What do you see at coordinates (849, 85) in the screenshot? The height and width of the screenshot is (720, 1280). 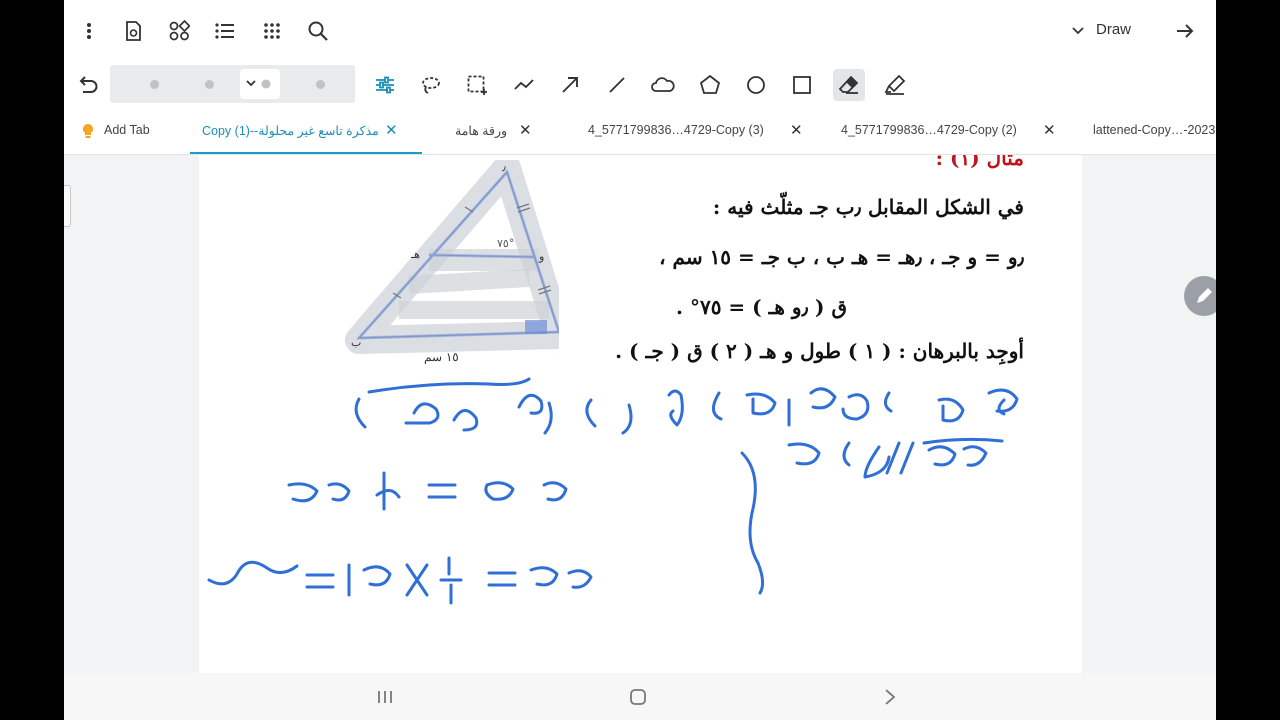 I see `eraser-icon` at bounding box center [849, 85].